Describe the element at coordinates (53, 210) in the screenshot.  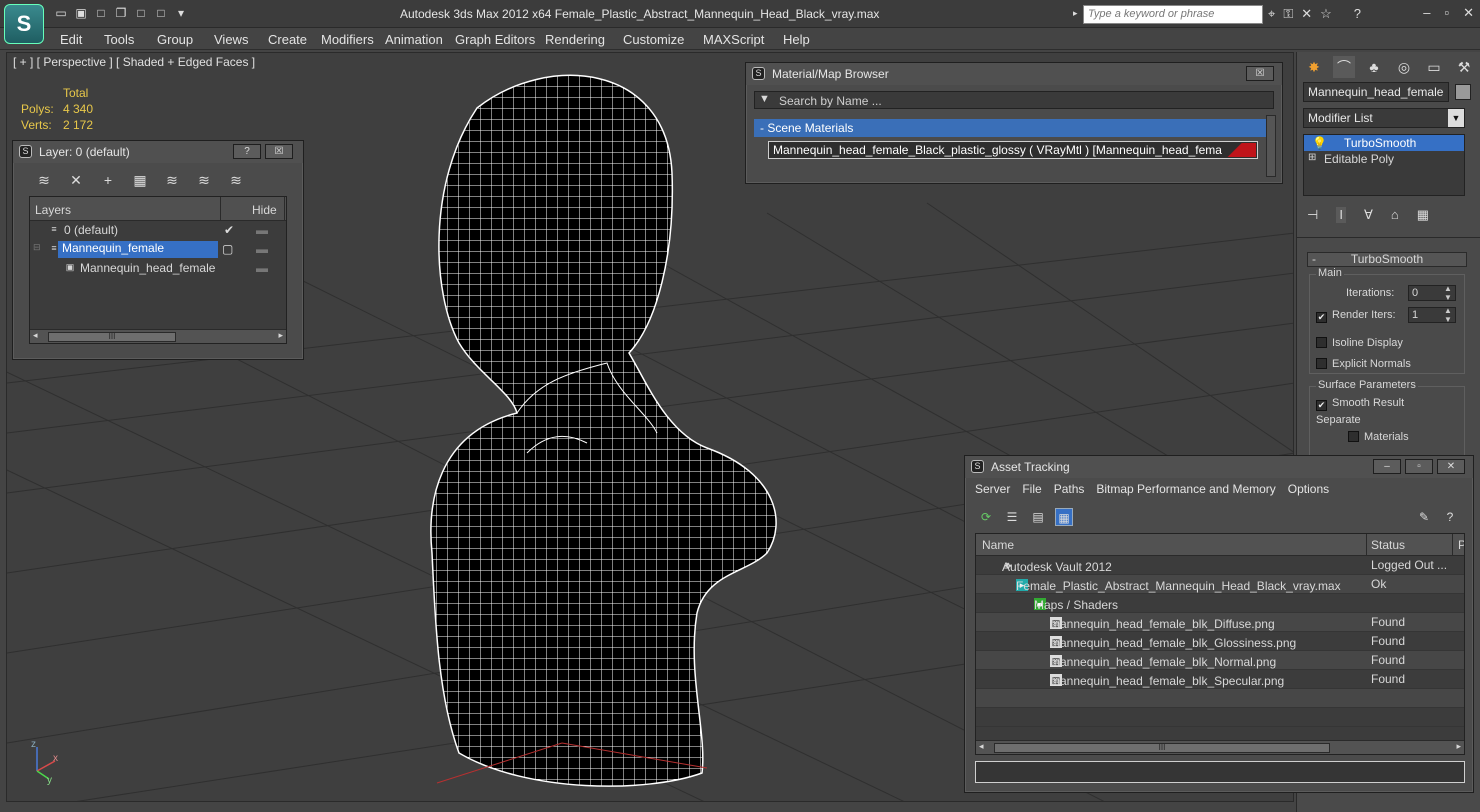
I see `column-layers: Layers` at that location.